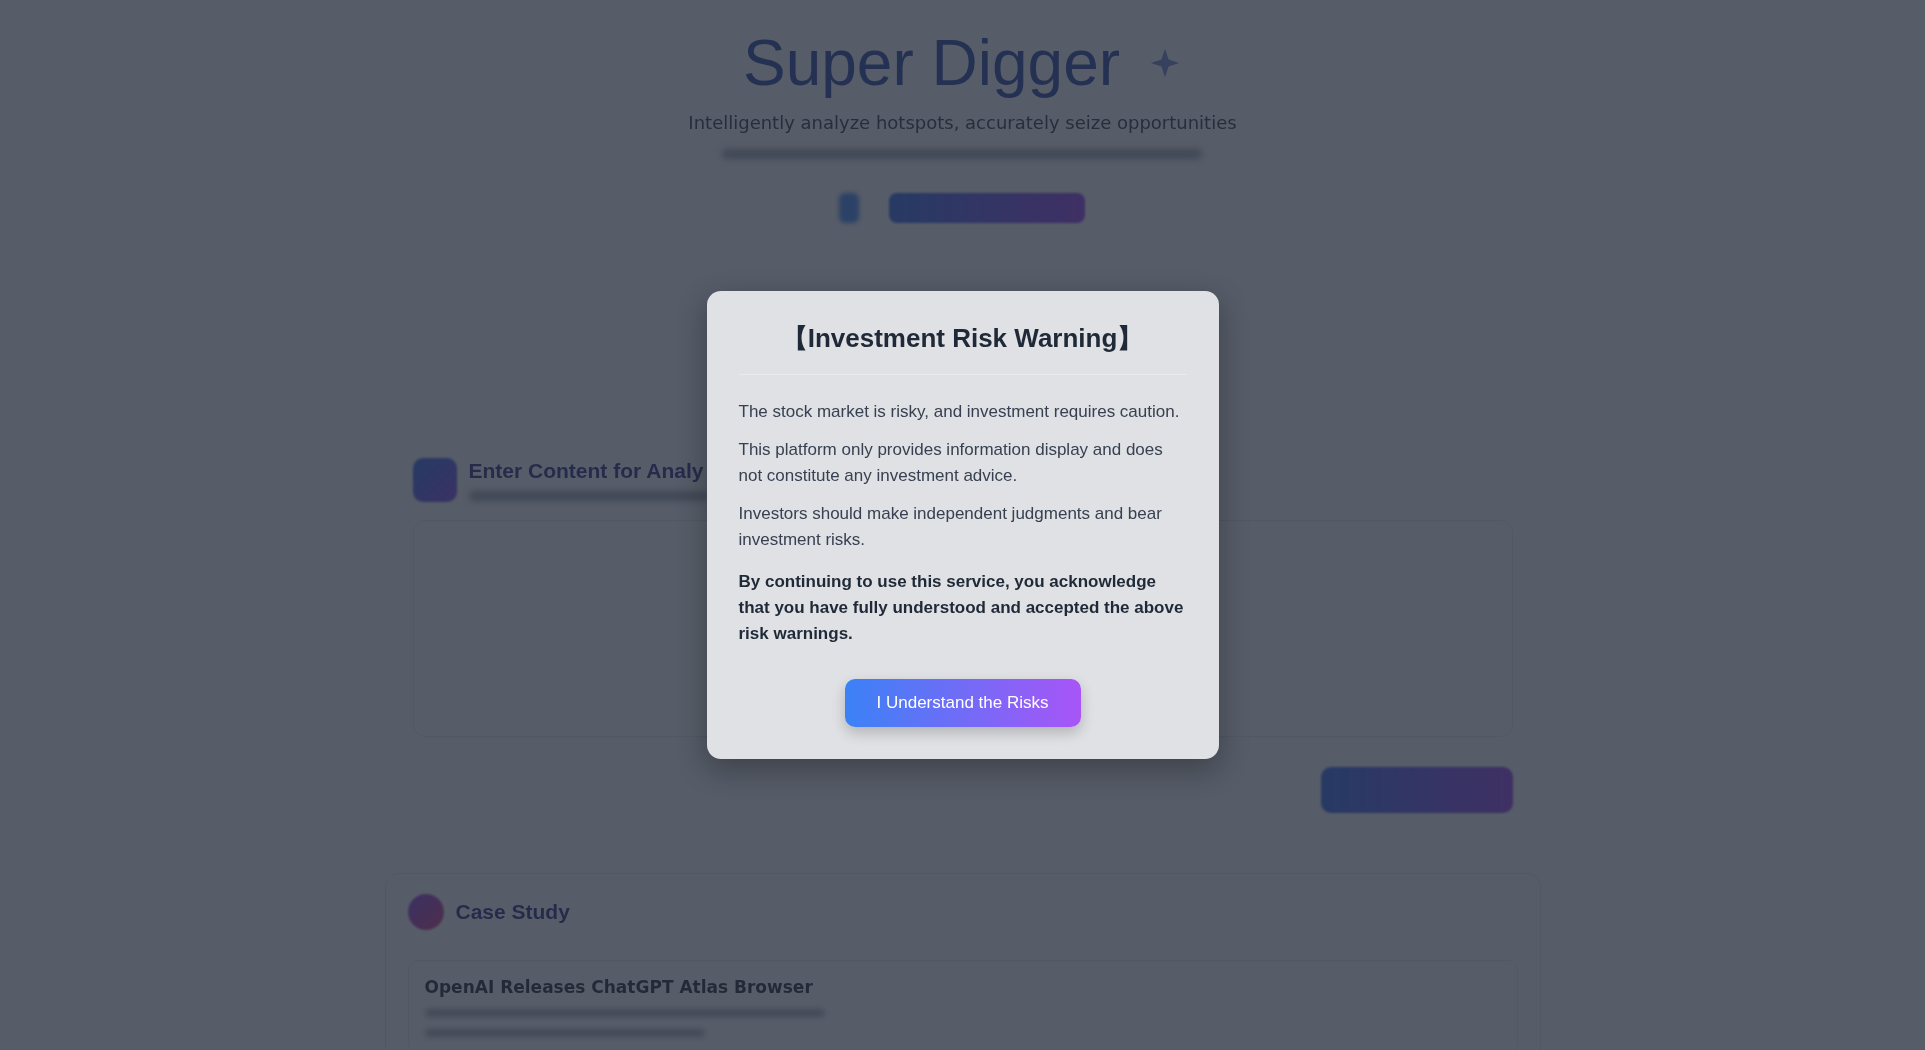 The height and width of the screenshot is (1050, 1925). What do you see at coordinates (962, 348) in the screenshot?
I see `dialog-title: 【Investment Risk Warning】` at bounding box center [962, 348].